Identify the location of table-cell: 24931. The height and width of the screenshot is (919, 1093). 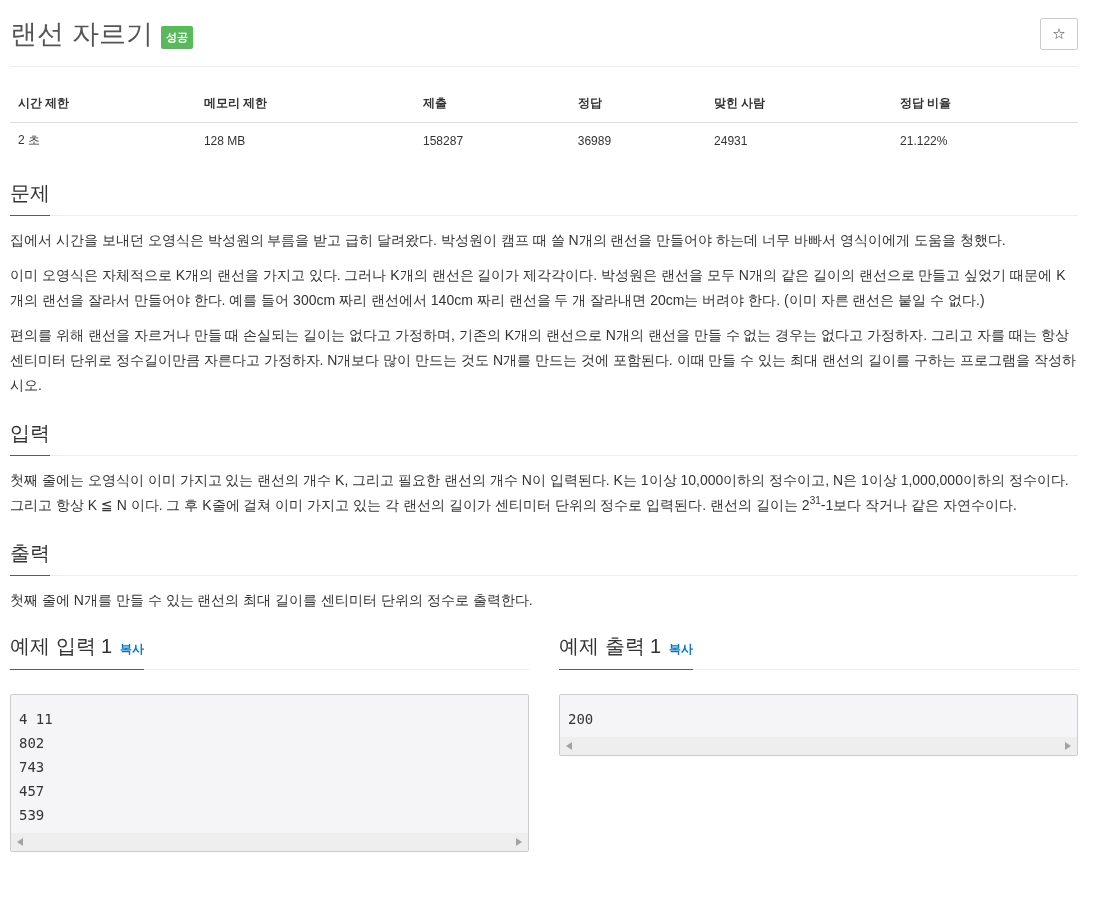
(799, 140).